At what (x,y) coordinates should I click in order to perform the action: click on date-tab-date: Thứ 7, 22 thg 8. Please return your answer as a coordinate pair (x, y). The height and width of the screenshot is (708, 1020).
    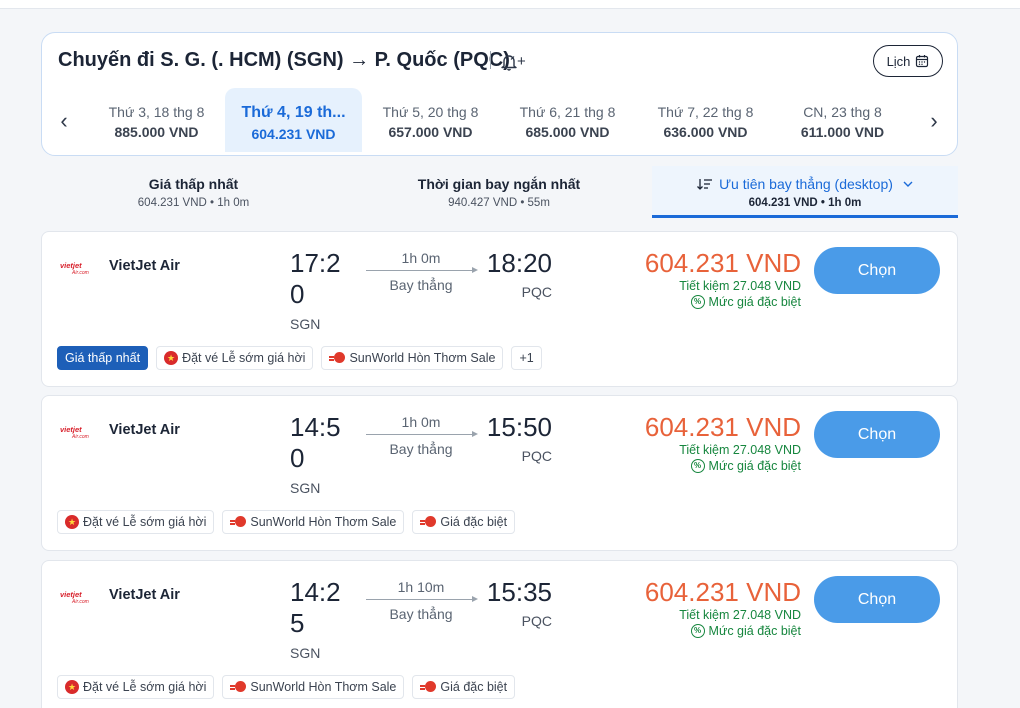
    Looking at the image, I should click on (705, 112).